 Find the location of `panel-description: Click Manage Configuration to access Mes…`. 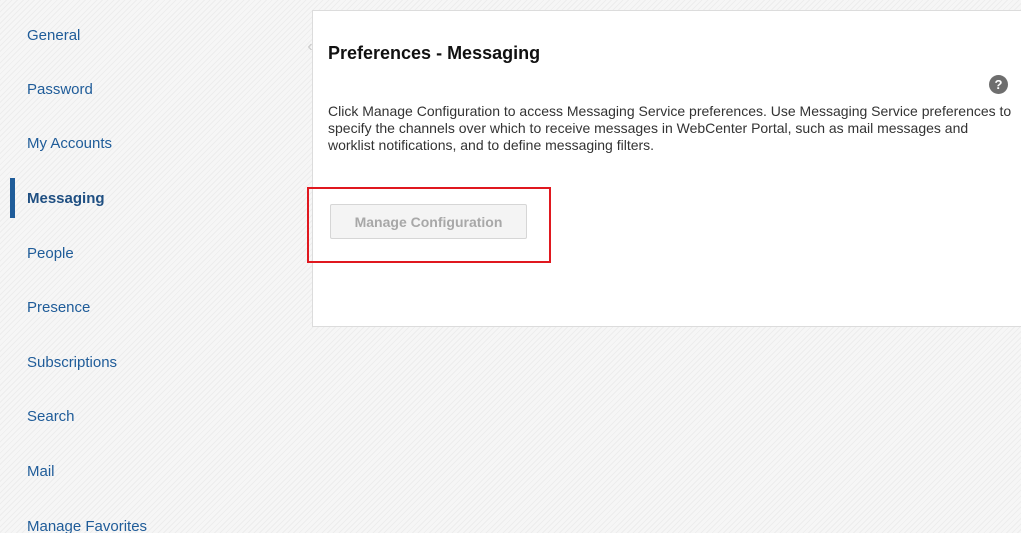

panel-description: Click Manage Configuration to access Mes… is located at coordinates (670, 128).